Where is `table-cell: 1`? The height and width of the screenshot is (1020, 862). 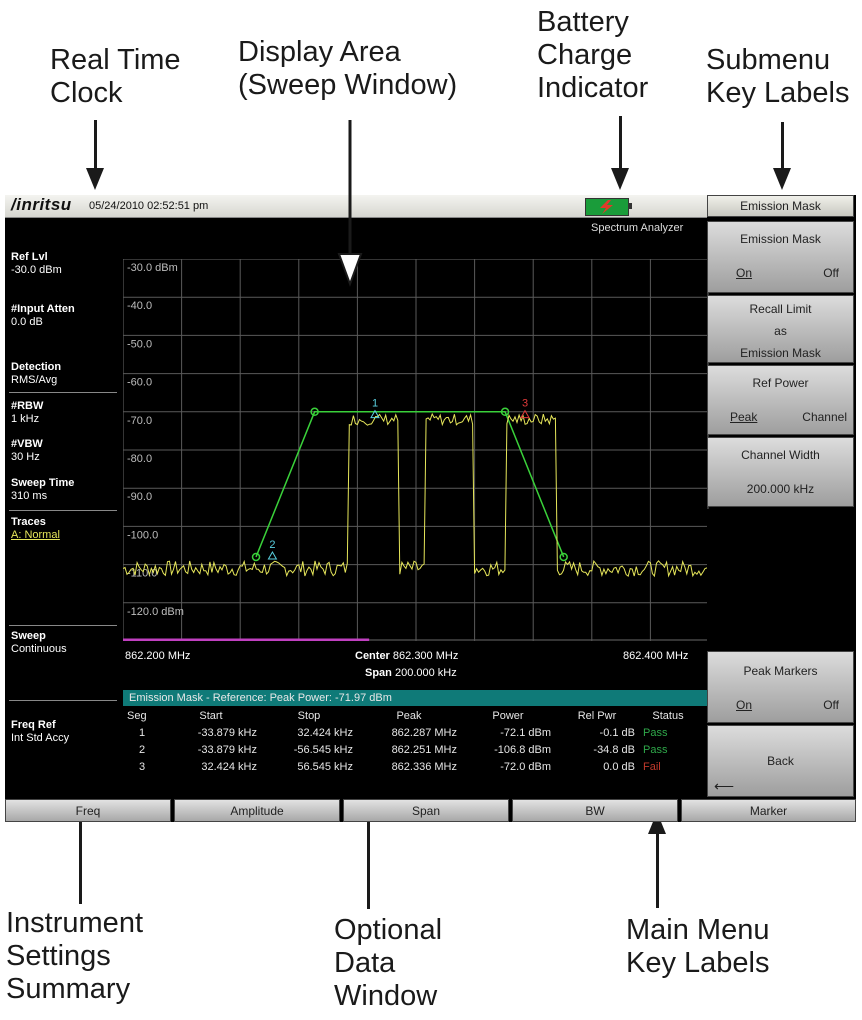
table-cell: 1 is located at coordinates (142, 732).